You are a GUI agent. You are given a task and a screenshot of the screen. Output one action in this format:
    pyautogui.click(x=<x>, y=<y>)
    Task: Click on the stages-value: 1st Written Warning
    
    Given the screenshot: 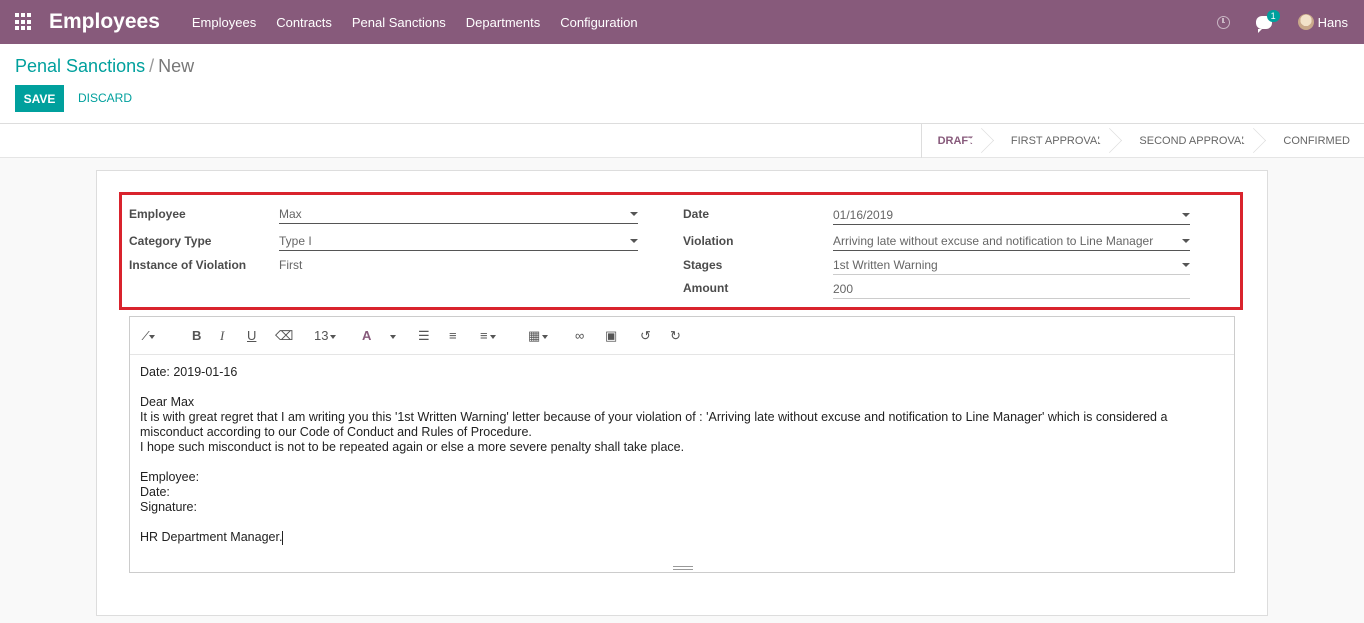 What is the action you would take?
    pyautogui.click(x=885, y=265)
    